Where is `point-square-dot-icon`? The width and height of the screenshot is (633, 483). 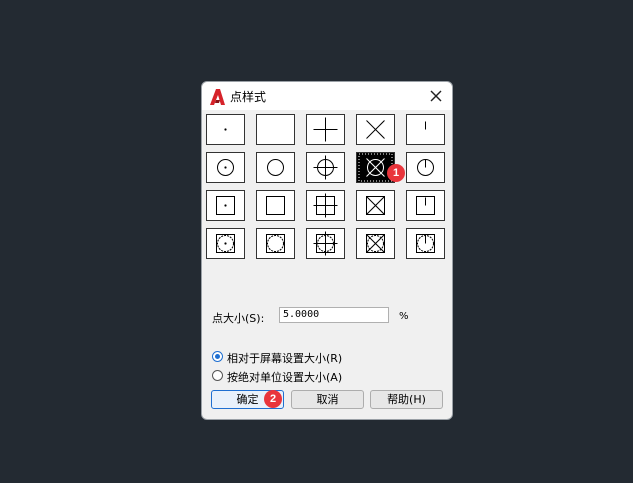 point-square-dot-icon is located at coordinates (225, 205).